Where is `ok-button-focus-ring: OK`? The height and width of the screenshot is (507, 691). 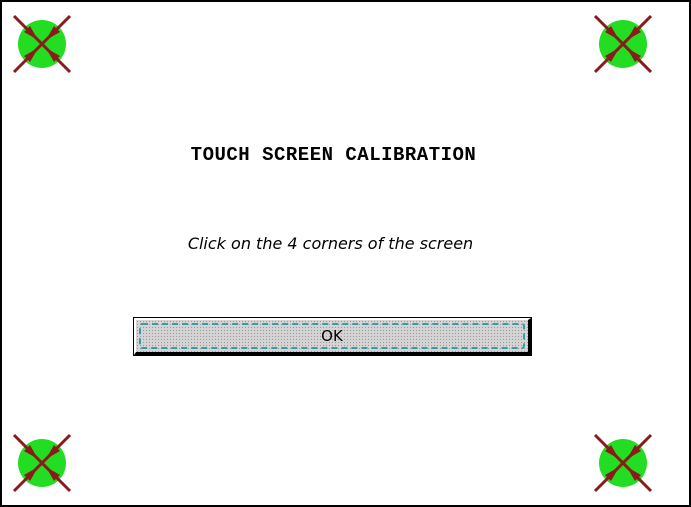
ok-button-focus-ring: OK is located at coordinates (332, 336).